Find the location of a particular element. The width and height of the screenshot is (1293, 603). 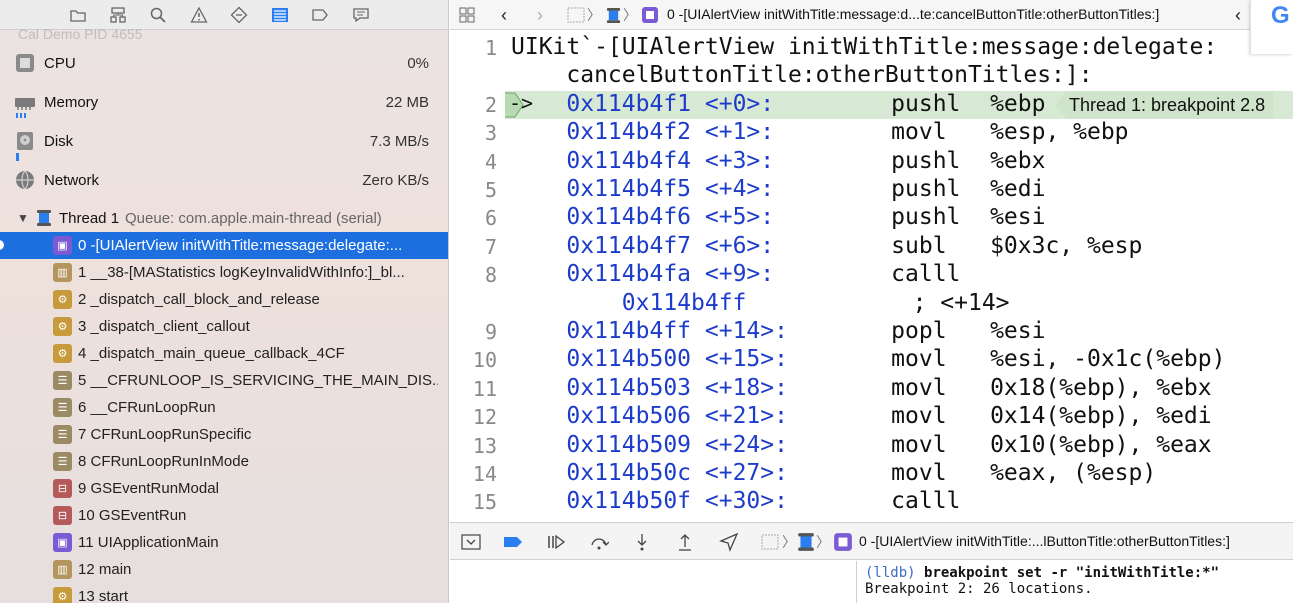

breakpoint-badge: Thread 1: breakpoint 2.8 is located at coordinates (1164, 104).